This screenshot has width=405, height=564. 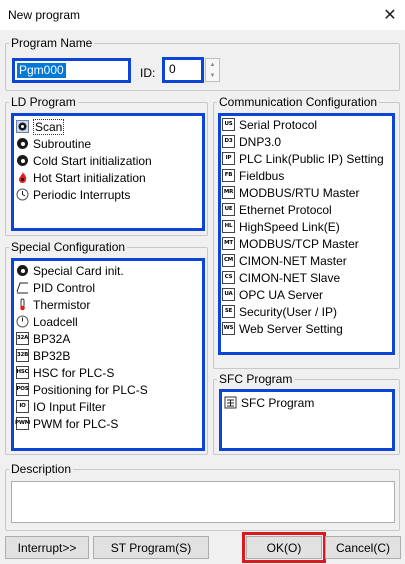 I want to click on positioning-icon: POS, so click(x=22, y=389).